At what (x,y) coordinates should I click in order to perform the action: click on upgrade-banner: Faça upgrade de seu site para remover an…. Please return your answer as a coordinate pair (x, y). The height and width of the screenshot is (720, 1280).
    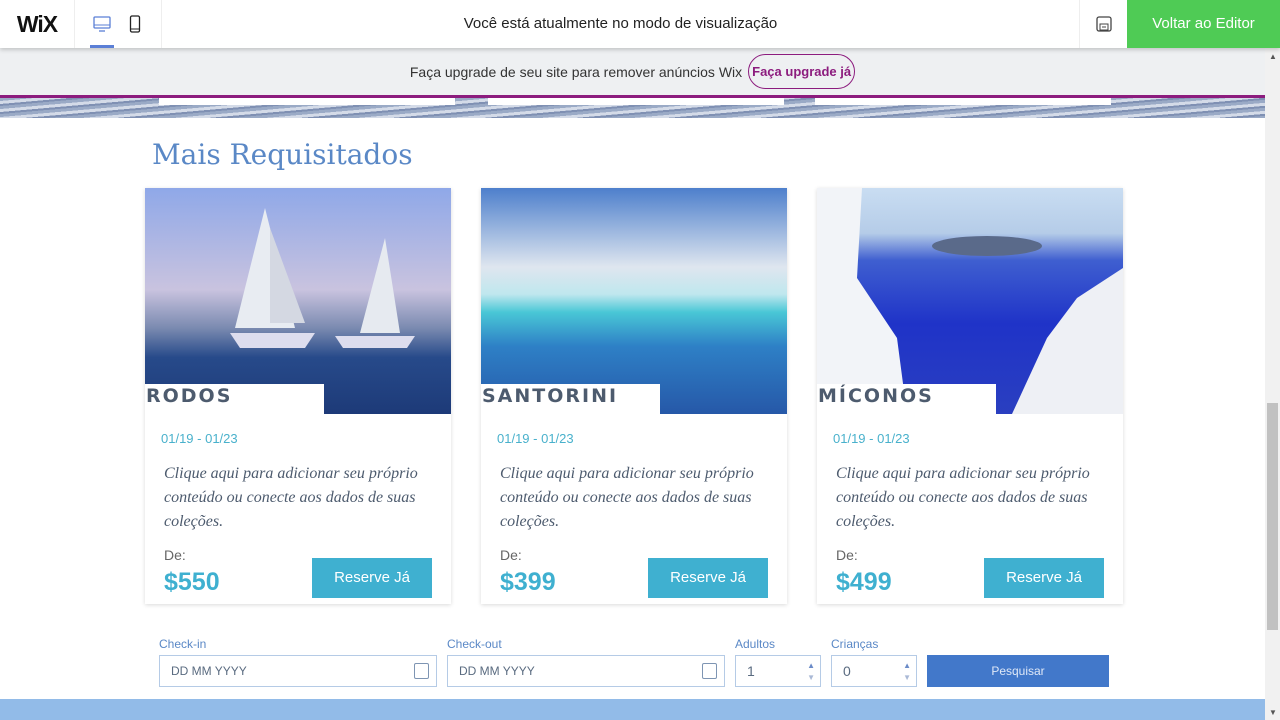
    Looking at the image, I should click on (632, 71).